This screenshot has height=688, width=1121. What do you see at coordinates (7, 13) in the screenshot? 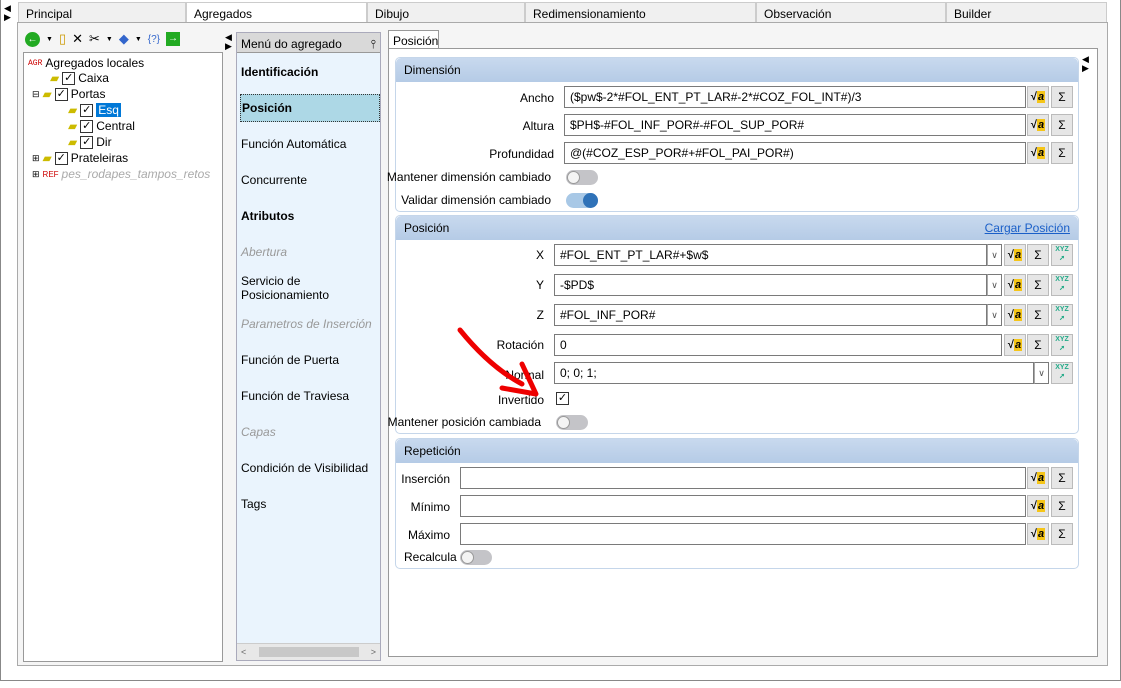
I see `collapse-arrows-icon: ◀ ▶` at bounding box center [7, 13].